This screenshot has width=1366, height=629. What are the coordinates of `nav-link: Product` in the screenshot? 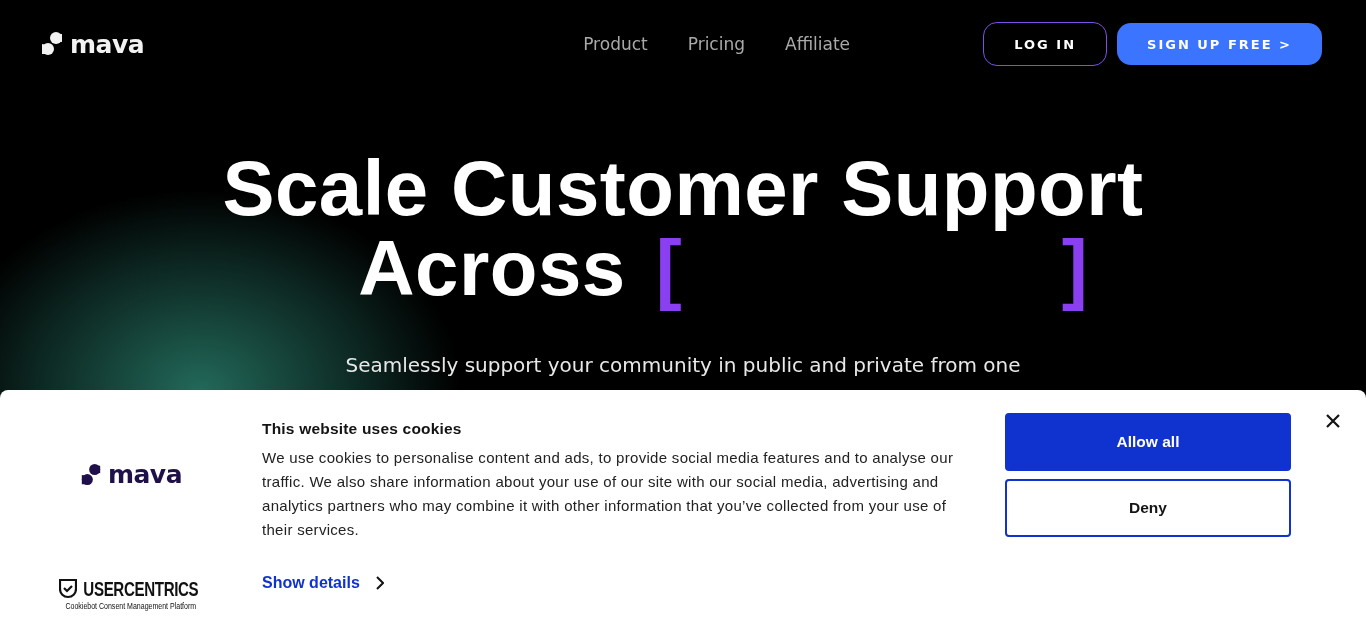 It's located at (615, 44).